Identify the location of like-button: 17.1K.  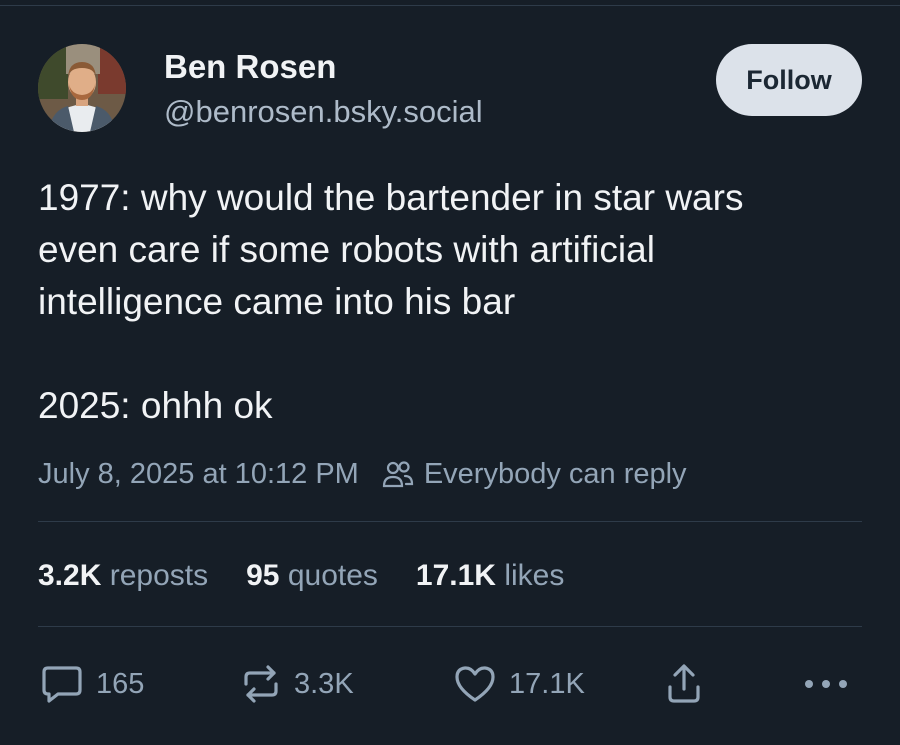
(519, 684).